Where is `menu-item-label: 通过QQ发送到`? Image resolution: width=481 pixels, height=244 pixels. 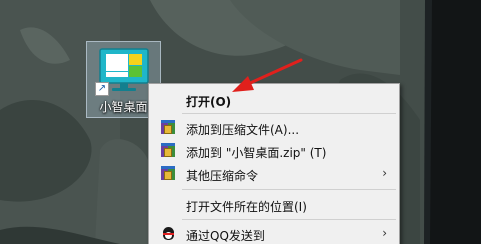 menu-item-label: 通过QQ发送到 is located at coordinates (225, 236).